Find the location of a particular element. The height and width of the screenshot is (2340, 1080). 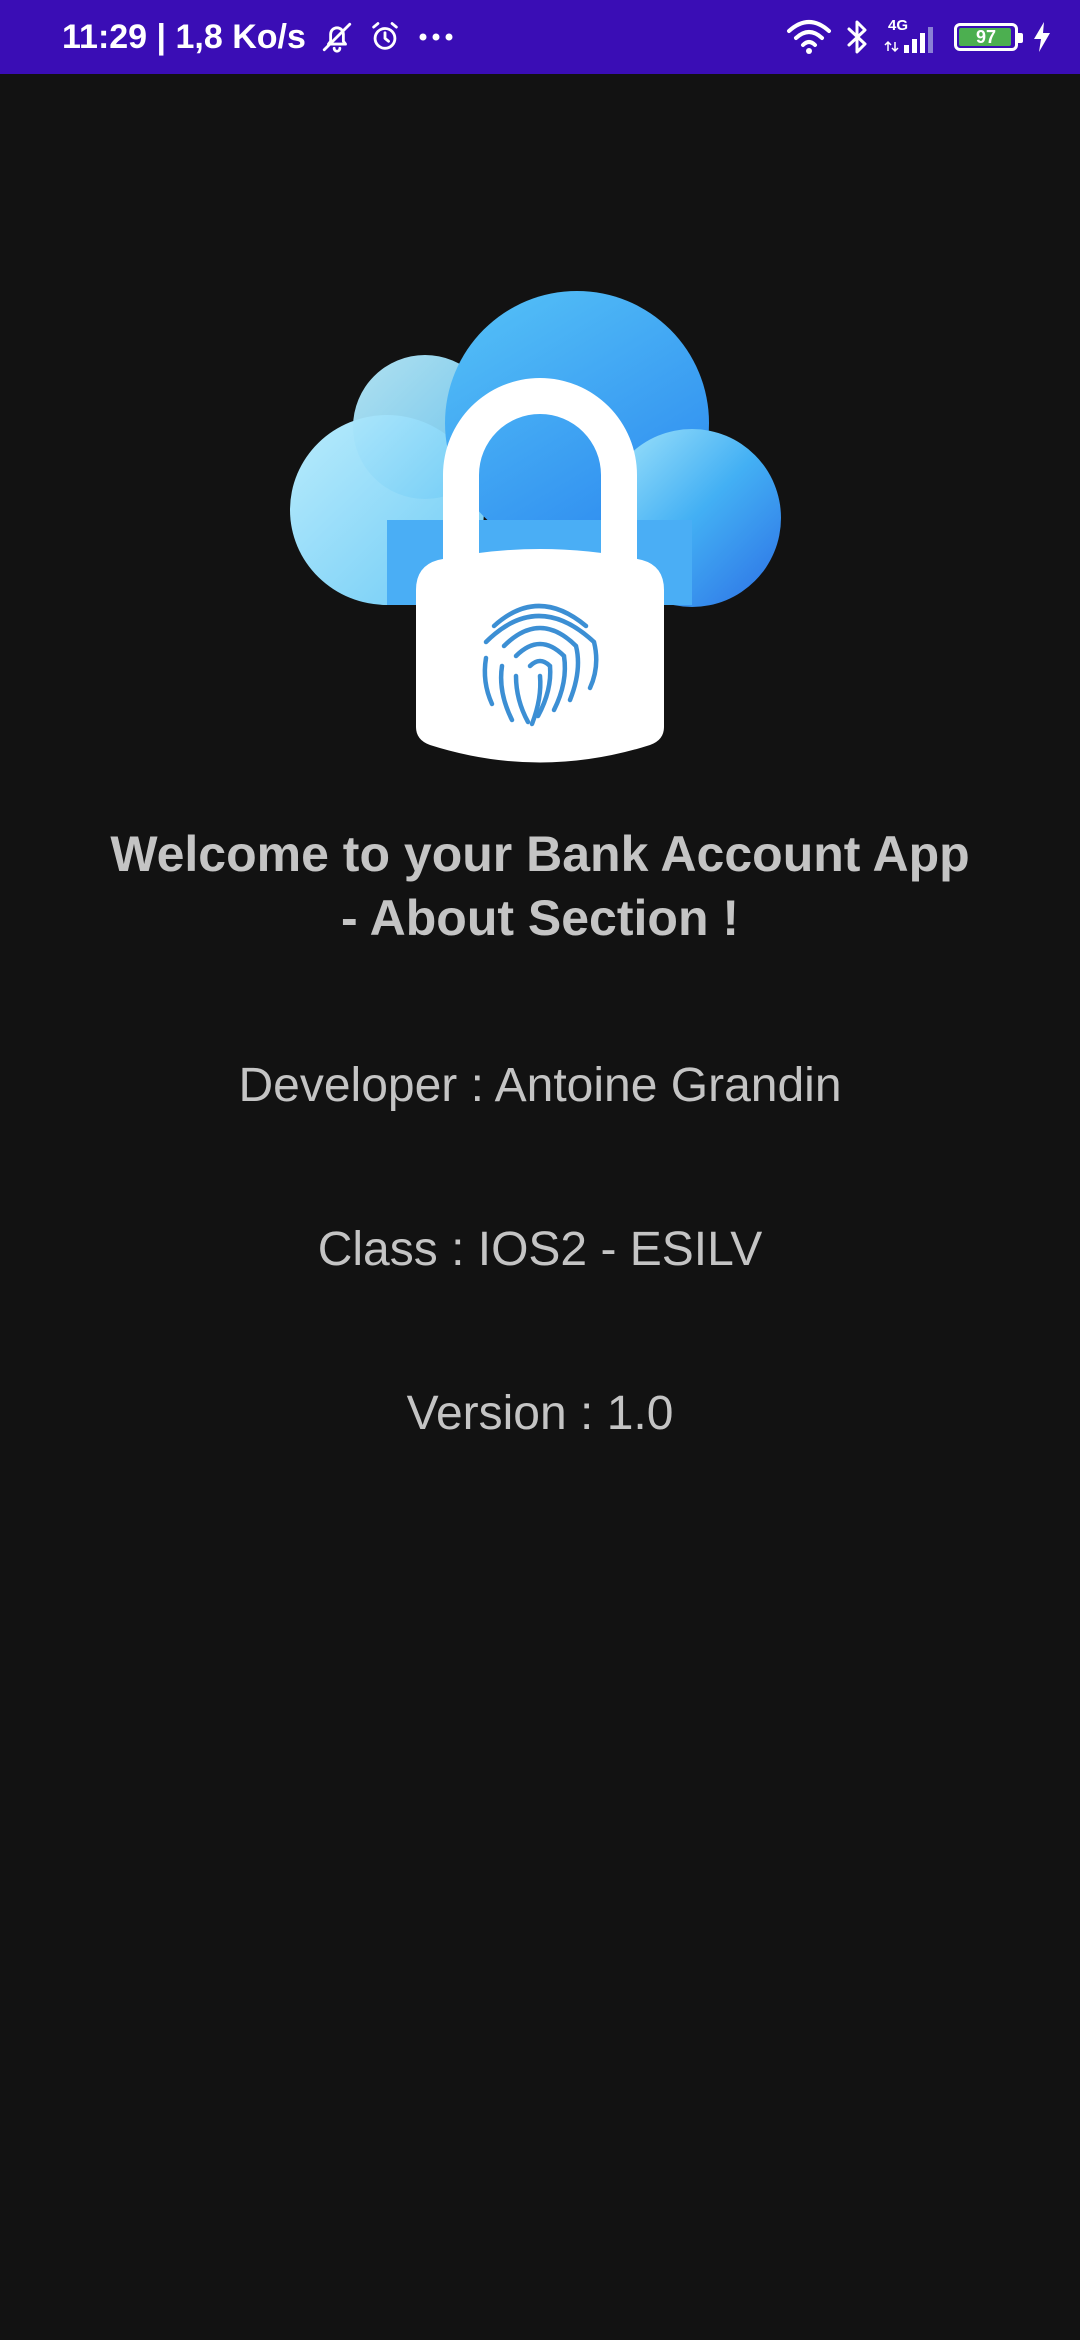

bluetooth-icon is located at coordinates (857, 37).